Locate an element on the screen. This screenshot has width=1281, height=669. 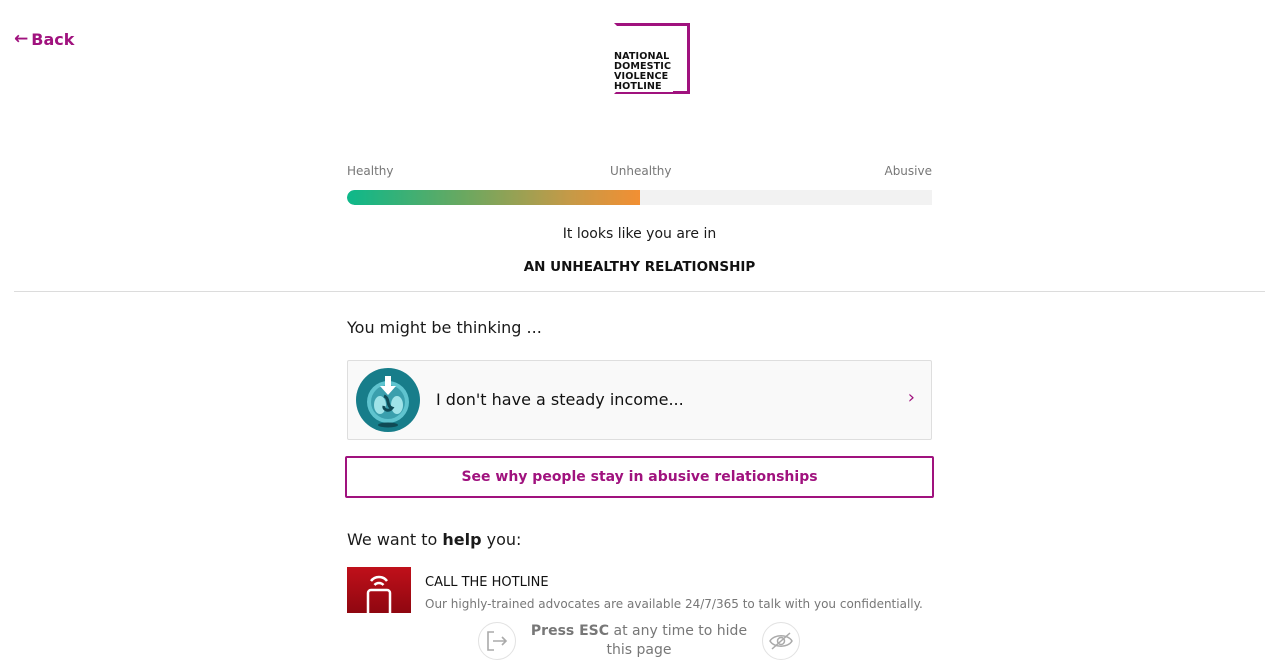
back-button: ← Back is located at coordinates (44, 39).